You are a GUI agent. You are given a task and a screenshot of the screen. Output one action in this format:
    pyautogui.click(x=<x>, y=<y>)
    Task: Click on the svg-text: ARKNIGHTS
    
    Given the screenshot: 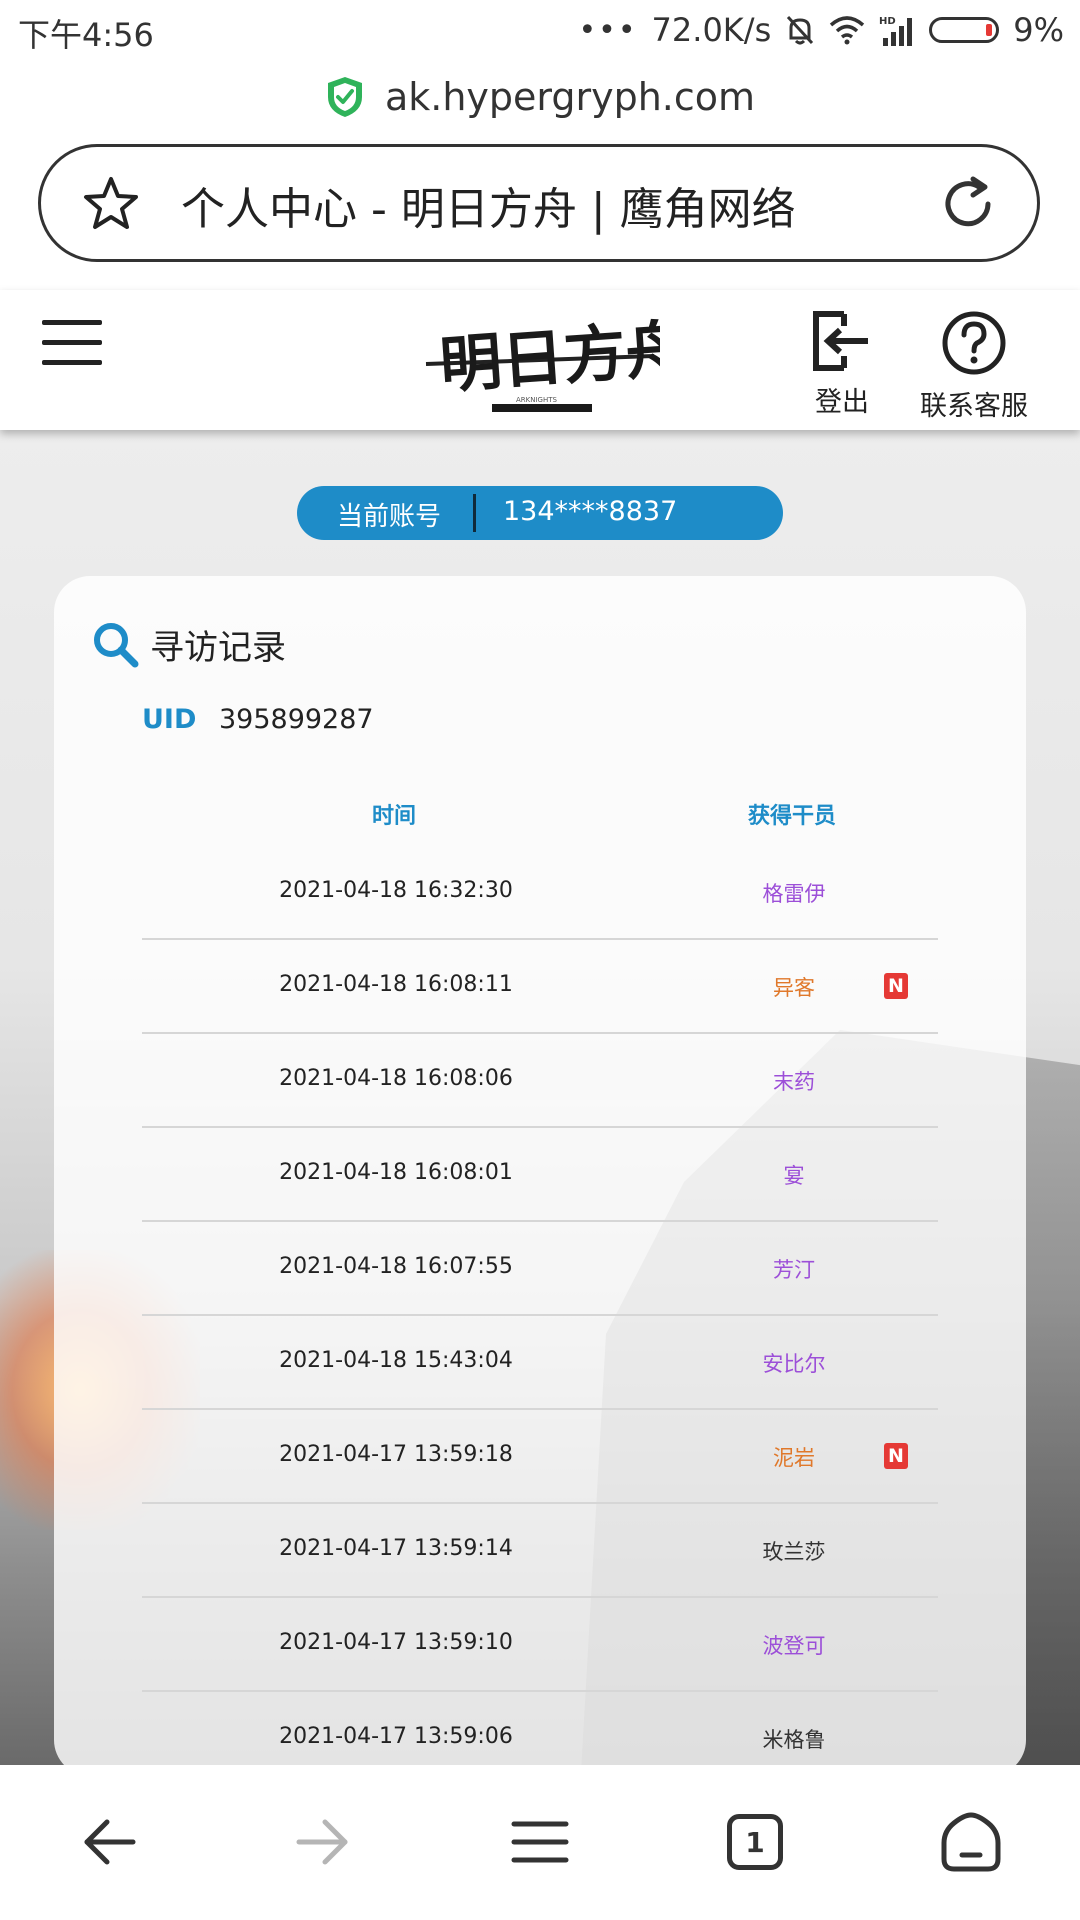 What is the action you would take?
    pyautogui.click(x=537, y=400)
    